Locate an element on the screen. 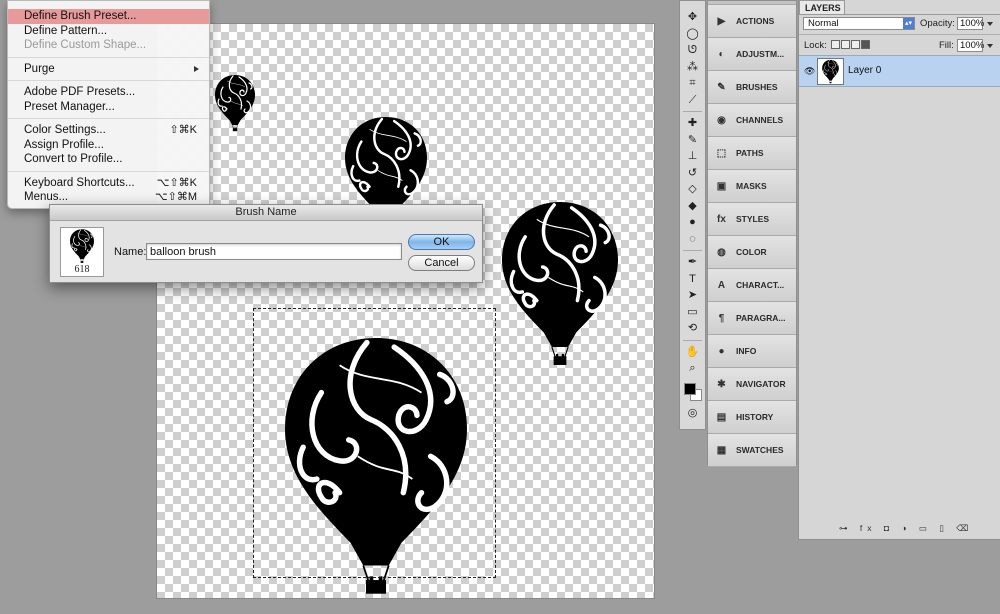 The width and height of the screenshot is (1000, 614). name-label: Name: is located at coordinates (130, 252).